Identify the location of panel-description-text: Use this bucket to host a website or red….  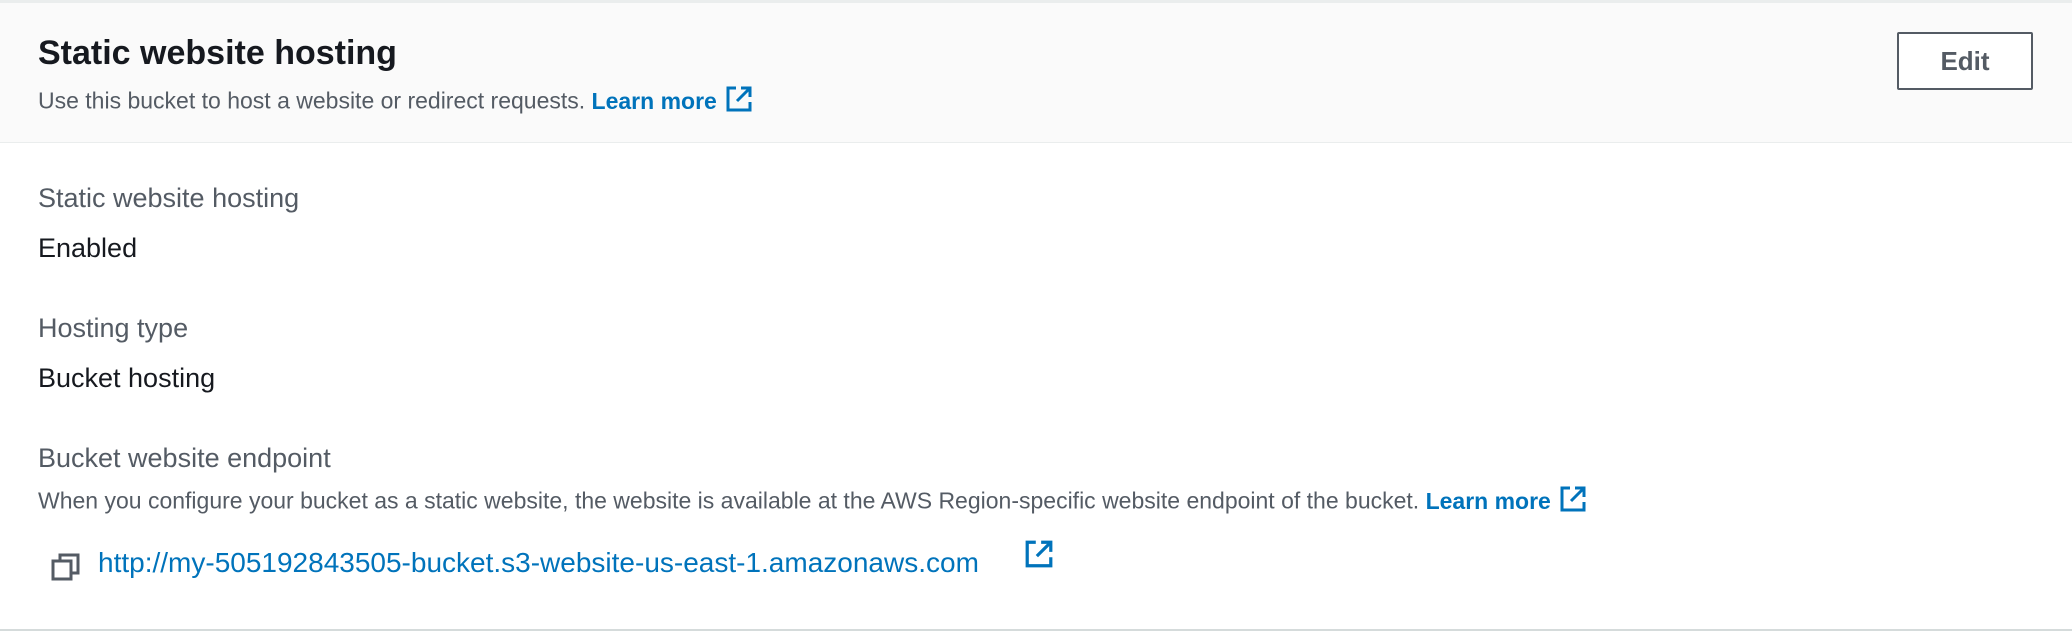
(312, 100).